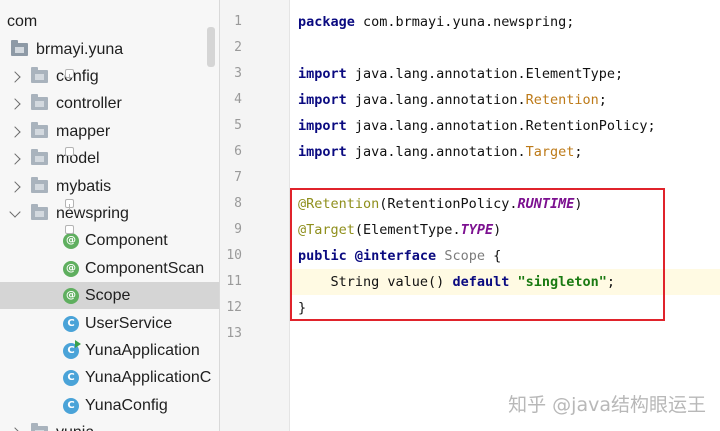  I want to click on tree-item-yunia: yunia, so click(109, 425).